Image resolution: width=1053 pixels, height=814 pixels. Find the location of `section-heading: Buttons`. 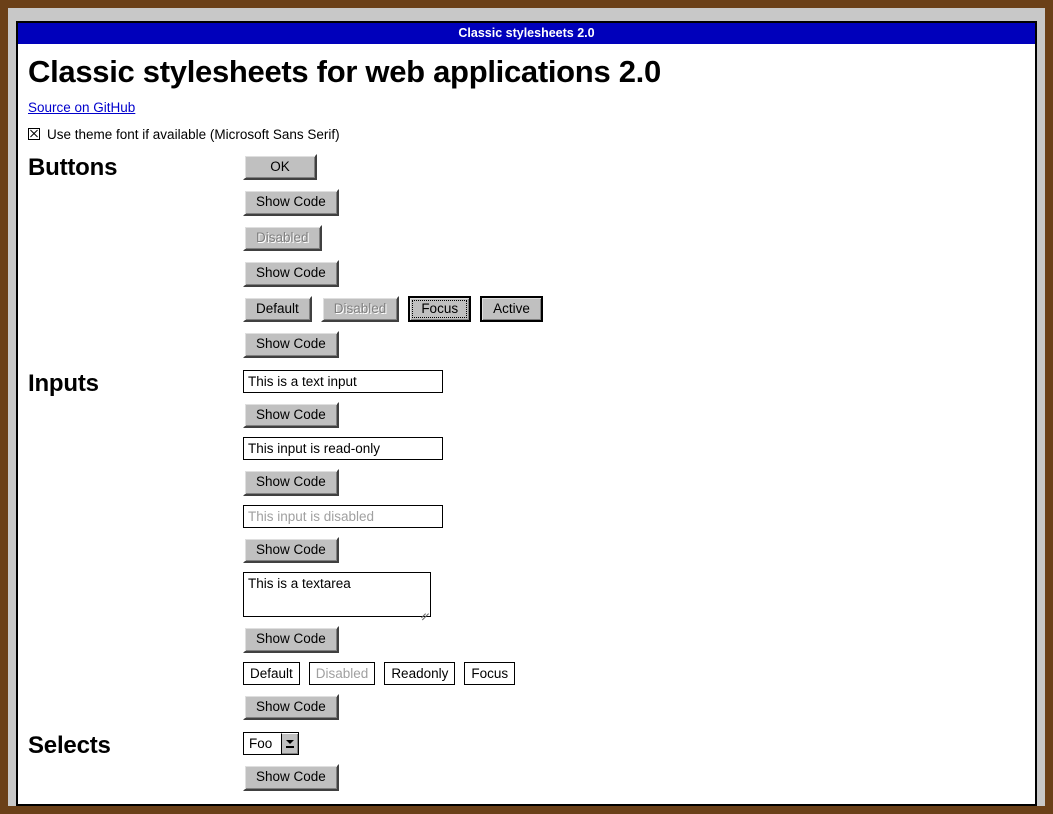

section-heading: Buttons is located at coordinates (73, 167).